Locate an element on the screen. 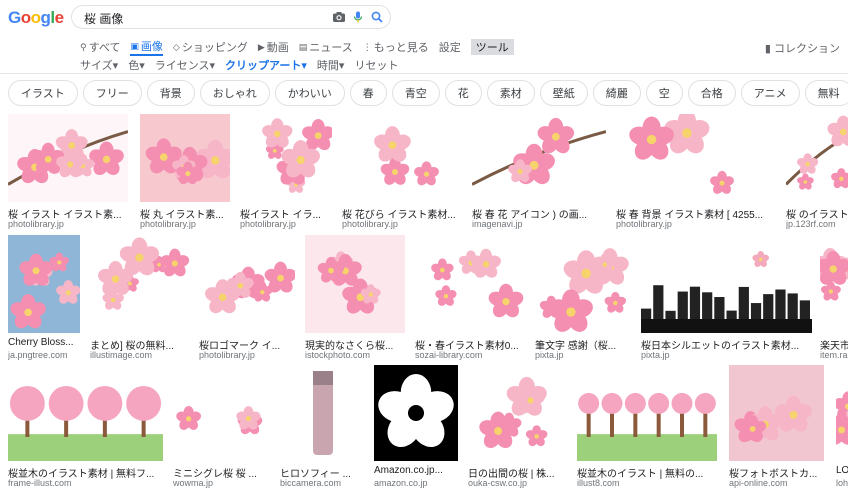 The height and width of the screenshot is (491, 848). chip-9: 壁紙 is located at coordinates (563, 93).